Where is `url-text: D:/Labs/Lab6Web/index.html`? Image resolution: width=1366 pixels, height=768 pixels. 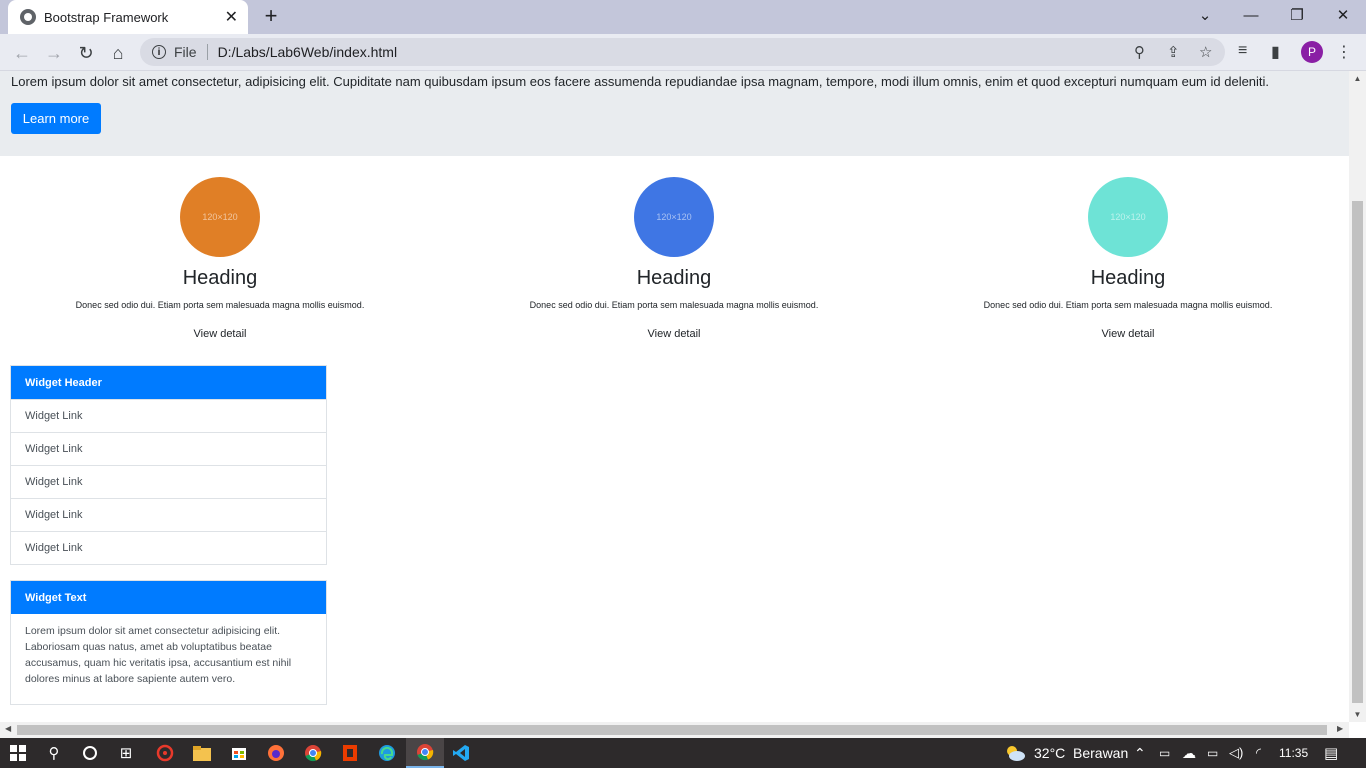 url-text: D:/Labs/Lab6Web/index.html is located at coordinates (308, 52).